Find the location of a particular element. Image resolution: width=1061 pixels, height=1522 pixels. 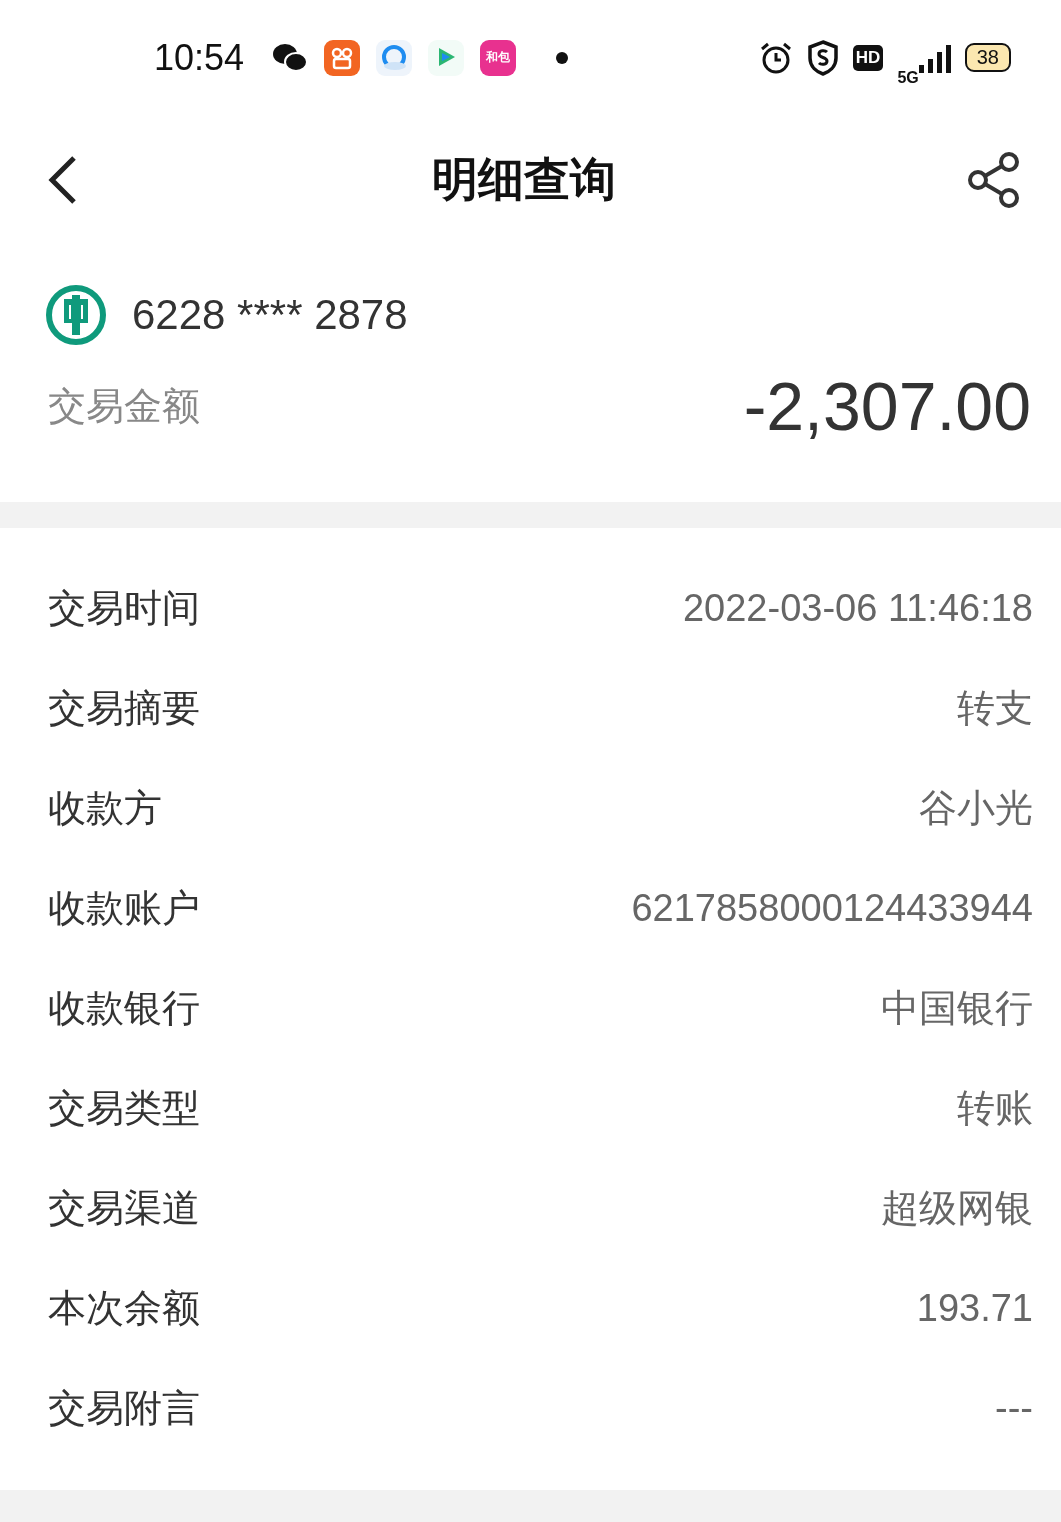

status-time: 10:54 is located at coordinates (199, 57).